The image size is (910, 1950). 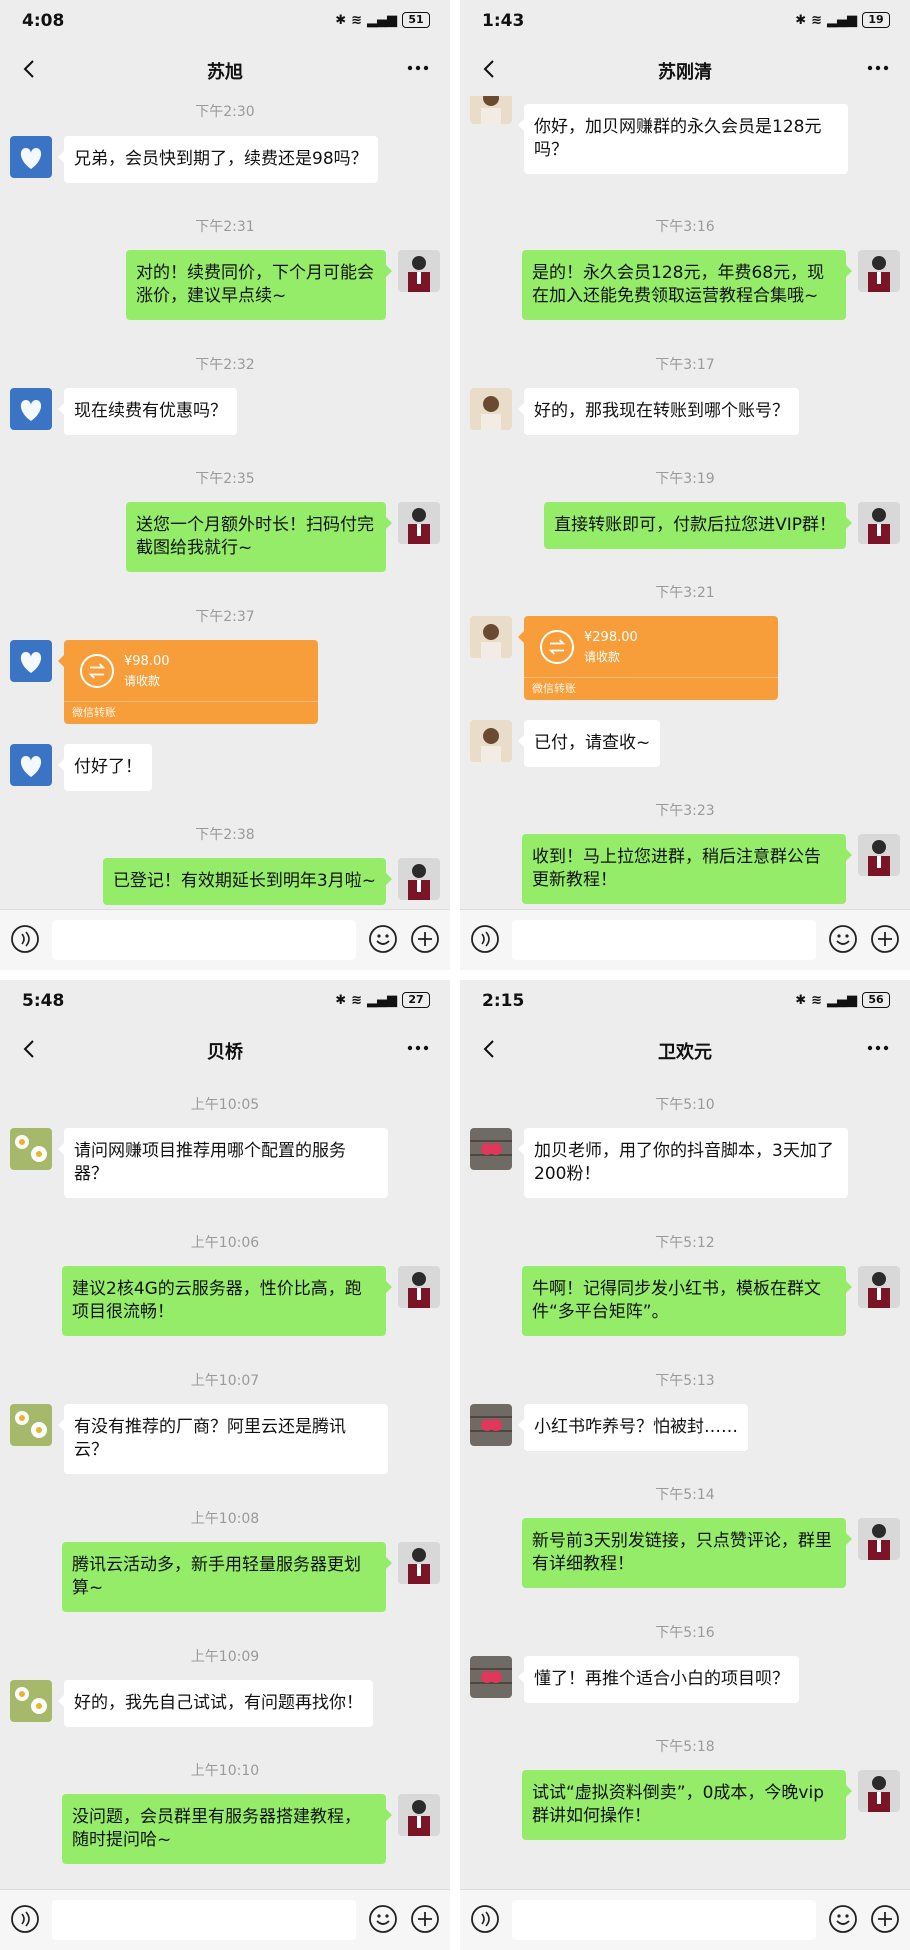 I want to click on message-bubble: 建议2核4G的云服务器，性价比高，跑项目很流畅！, so click(x=227, y=1301).